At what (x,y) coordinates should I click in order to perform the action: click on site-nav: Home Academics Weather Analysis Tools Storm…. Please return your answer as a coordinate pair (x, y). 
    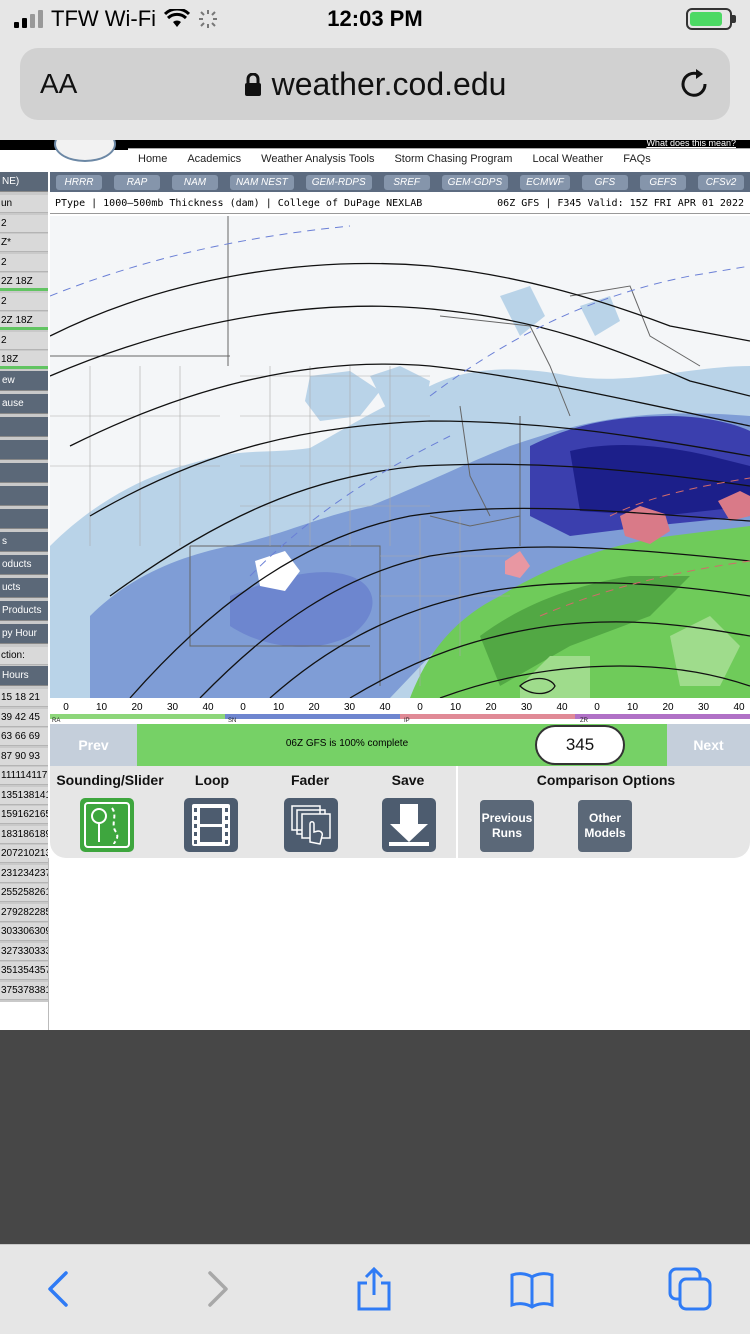
    Looking at the image, I should click on (439, 159).